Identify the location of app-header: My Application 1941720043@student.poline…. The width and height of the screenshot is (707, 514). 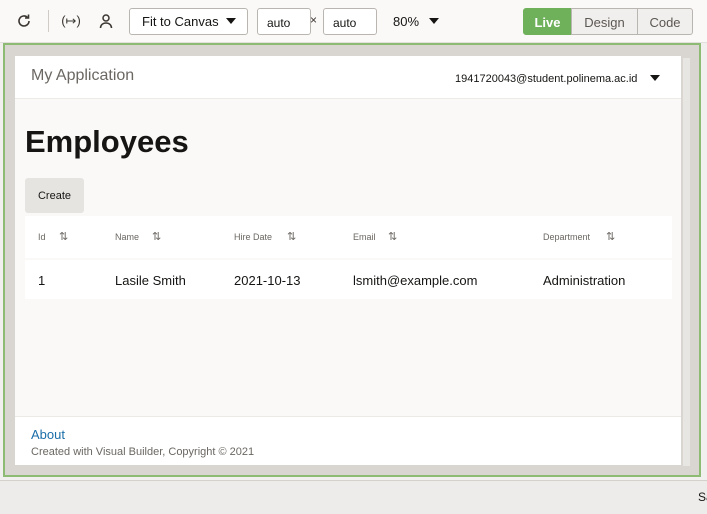
(348, 77).